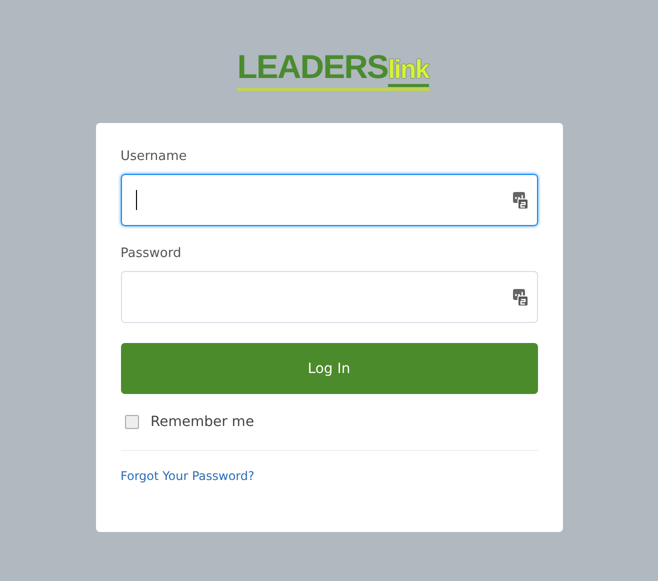 The image size is (658, 581). I want to click on input-field, so click(329, 200).